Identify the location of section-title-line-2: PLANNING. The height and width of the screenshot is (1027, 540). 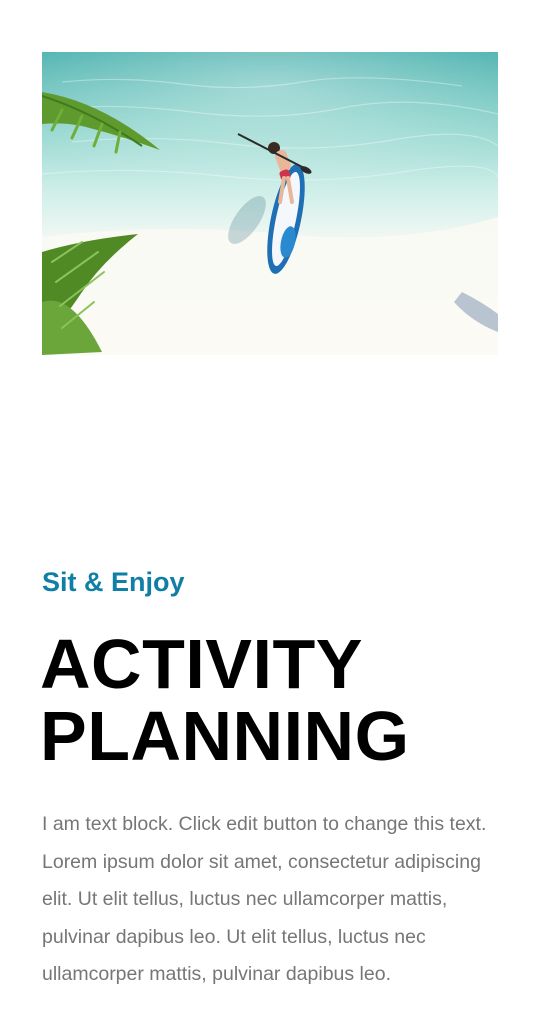
(225, 736).